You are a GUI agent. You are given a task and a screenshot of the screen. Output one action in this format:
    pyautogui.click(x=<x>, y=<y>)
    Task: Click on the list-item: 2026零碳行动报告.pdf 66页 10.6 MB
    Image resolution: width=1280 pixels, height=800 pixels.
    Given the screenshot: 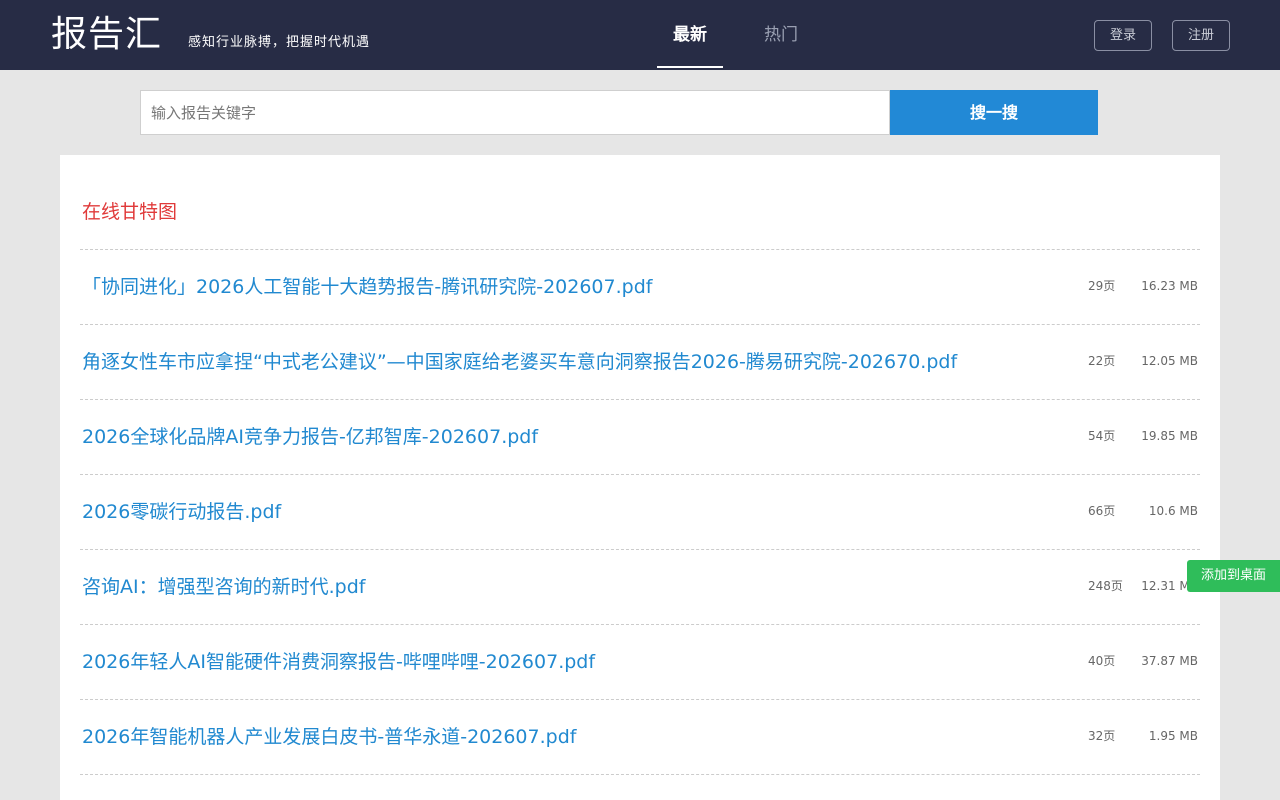 What is the action you would take?
    pyautogui.click(x=640, y=512)
    